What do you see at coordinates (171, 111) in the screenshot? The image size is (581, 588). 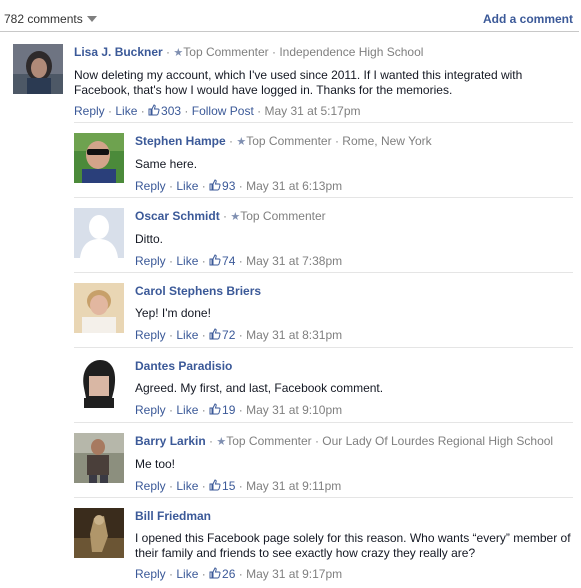 I see `like-count: 303` at bounding box center [171, 111].